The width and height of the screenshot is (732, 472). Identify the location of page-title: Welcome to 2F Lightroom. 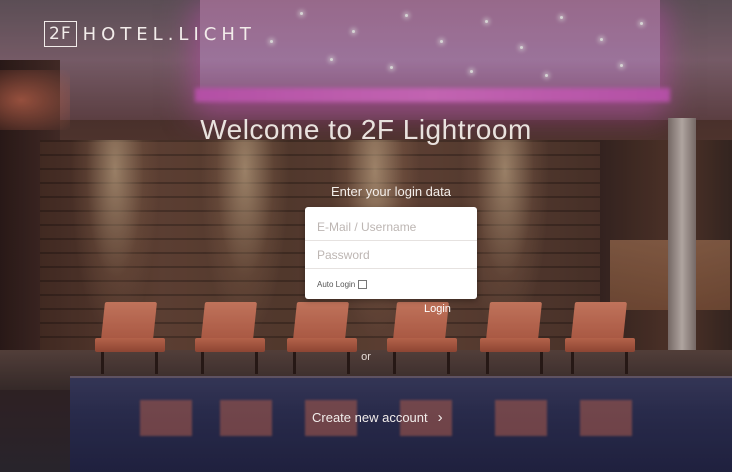
(366, 129).